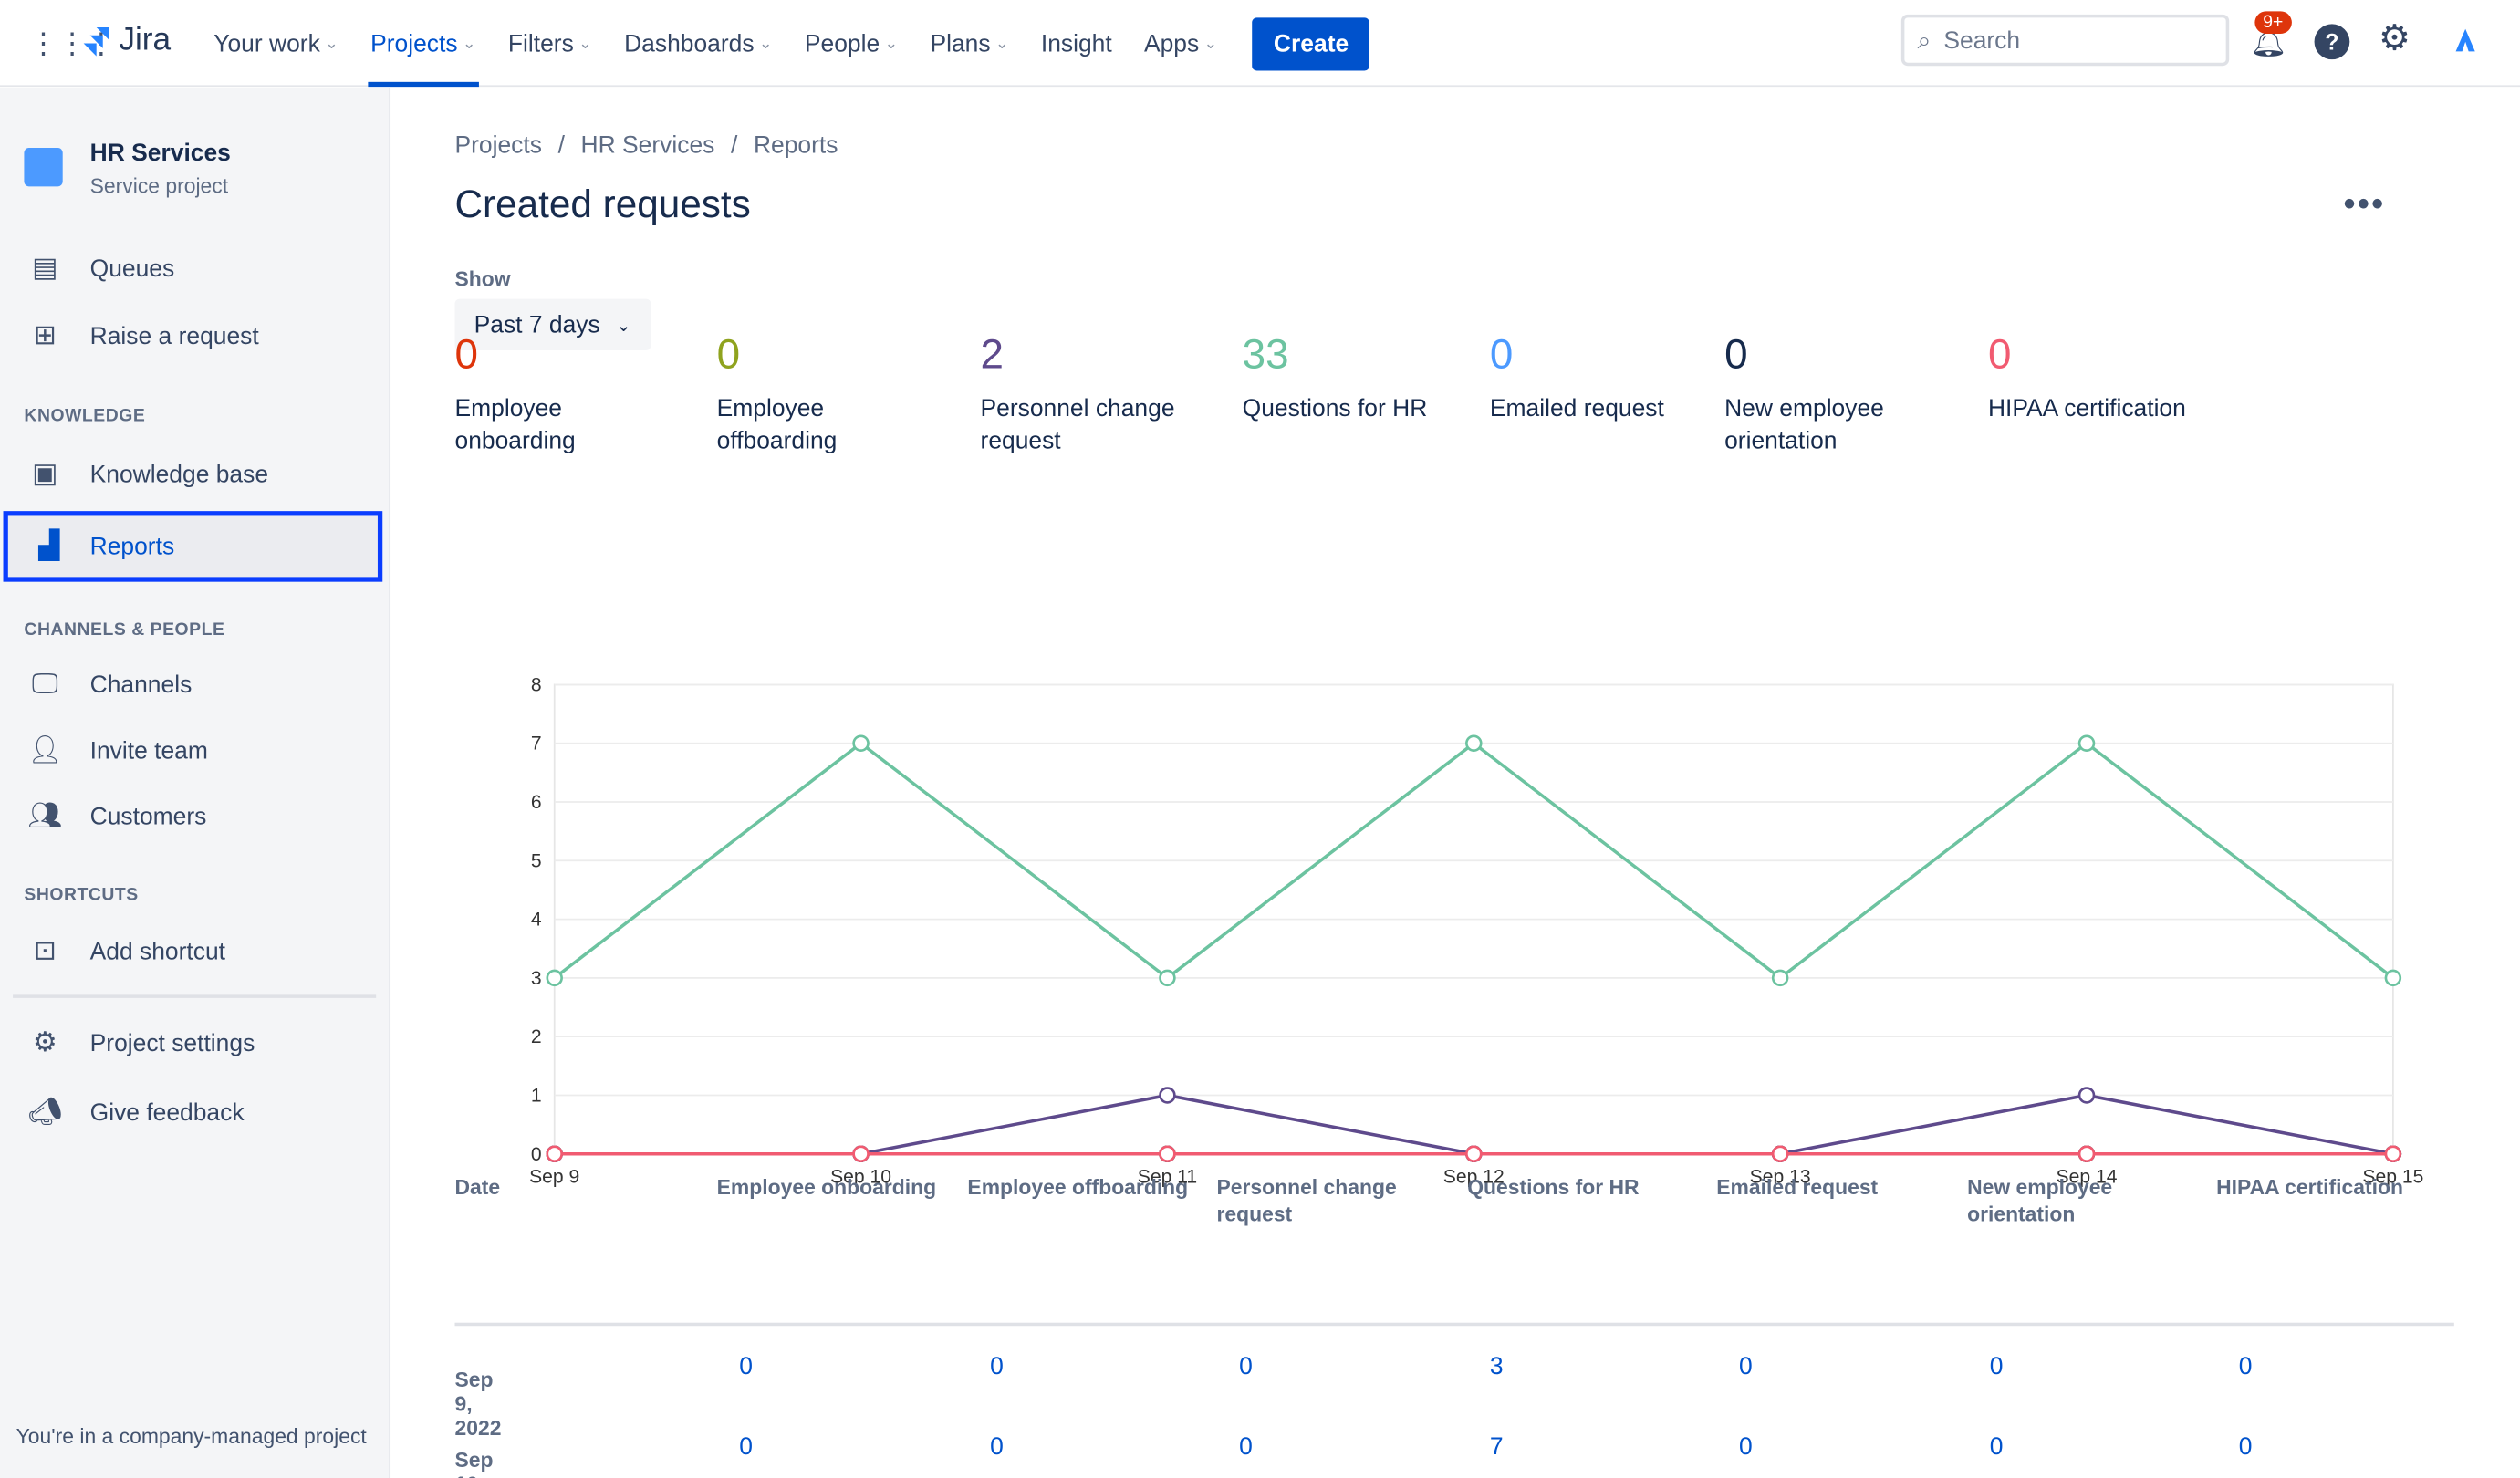 The image size is (2520, 1478). Describe the element at coordinates (1571, 1187) in the screenshot. I see `column-header: Questions for HR` at that location.